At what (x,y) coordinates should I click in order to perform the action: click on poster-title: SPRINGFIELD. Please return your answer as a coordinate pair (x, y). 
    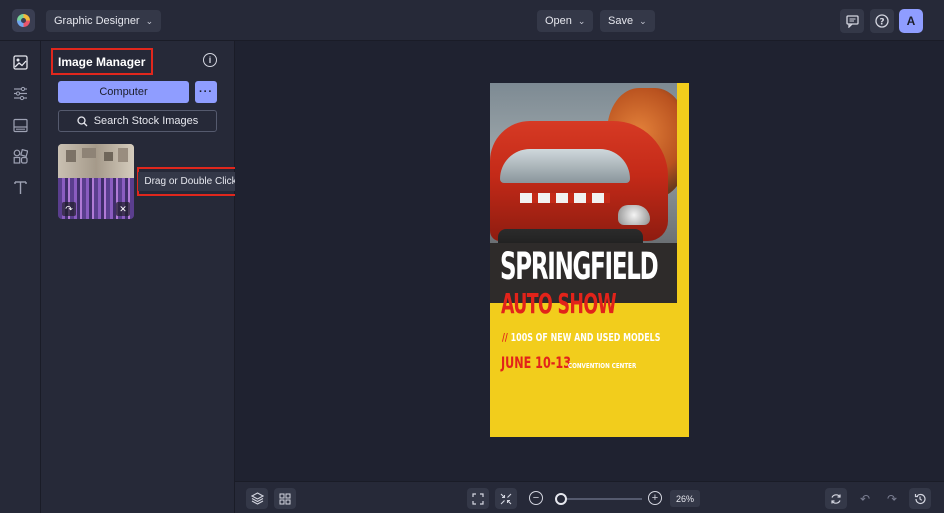
    Looking at the image, I should click on (579, 267).